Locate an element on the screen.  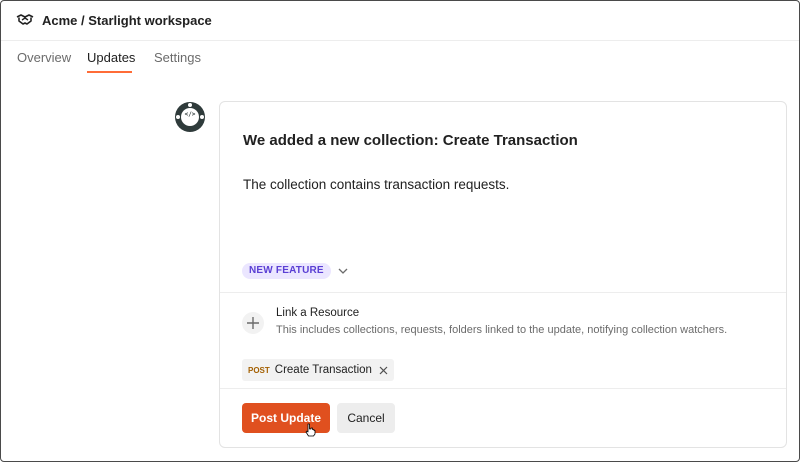
linked-resource-chip: POST Create Transaction is located at coordinates (318, 370).